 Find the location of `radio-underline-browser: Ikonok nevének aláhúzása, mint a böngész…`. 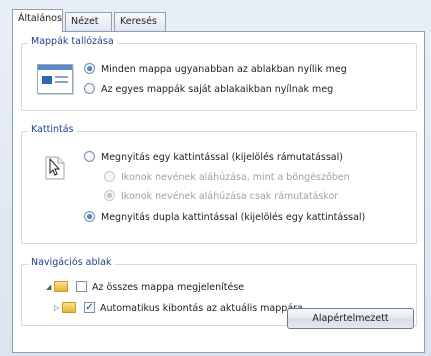

radio-underline-browser: Ikonok nevének aláhúzása, mint a böngész… is located at coordinates (227, 177).